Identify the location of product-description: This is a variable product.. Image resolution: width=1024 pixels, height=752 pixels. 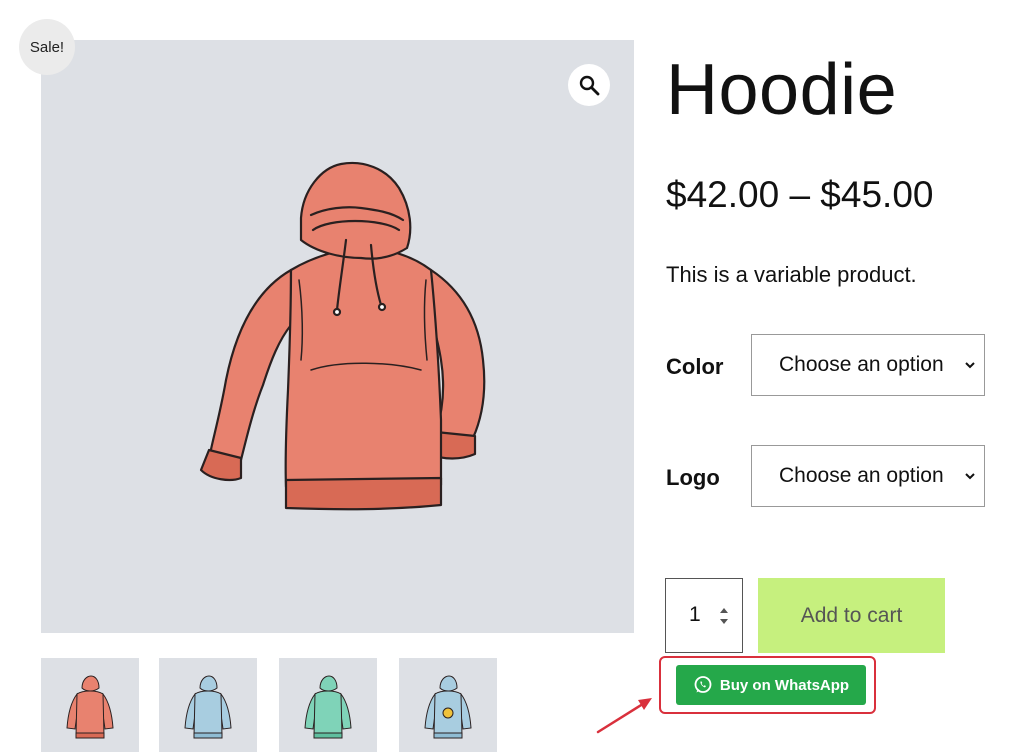
(791, 274).